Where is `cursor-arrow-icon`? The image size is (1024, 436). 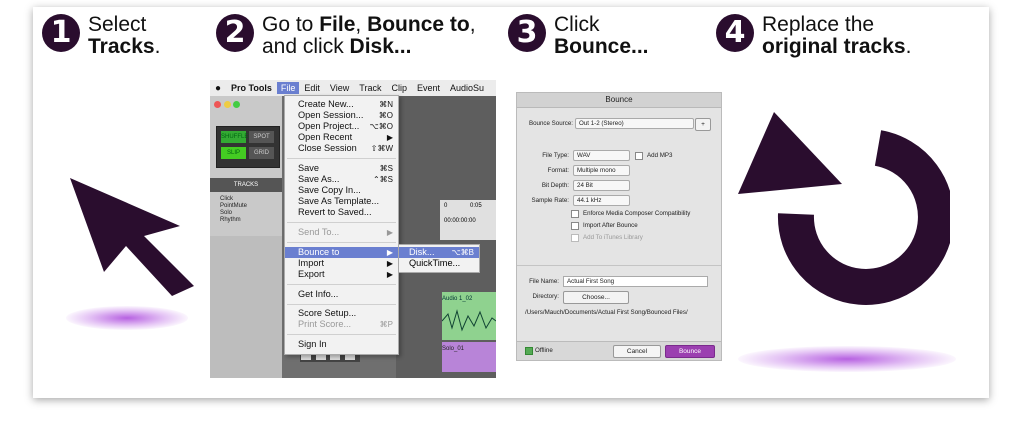
cursor-arrow-icon is located at coordinates (132, 237).